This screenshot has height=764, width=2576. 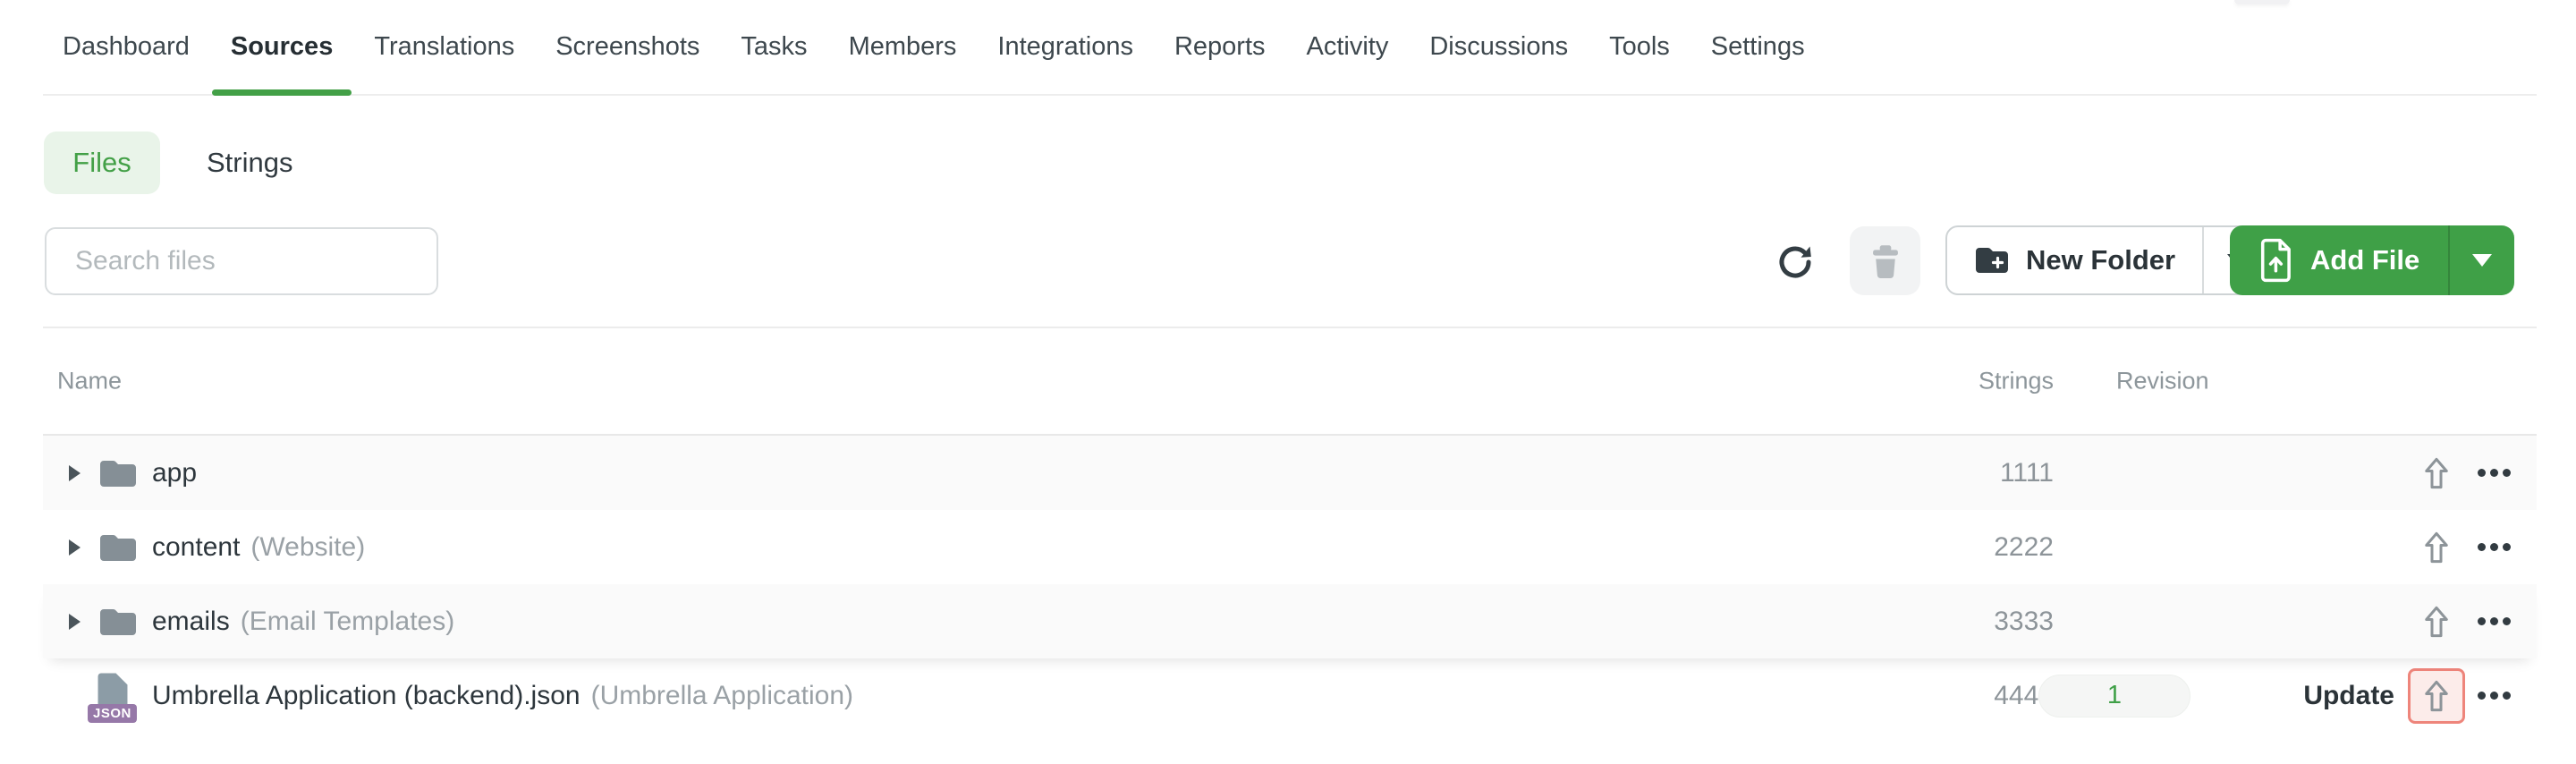 What do you see at coordinates (2101, 260) in the screenshot?
I see `new-folder-label: New Folder` at bounding box center [2101, 260].